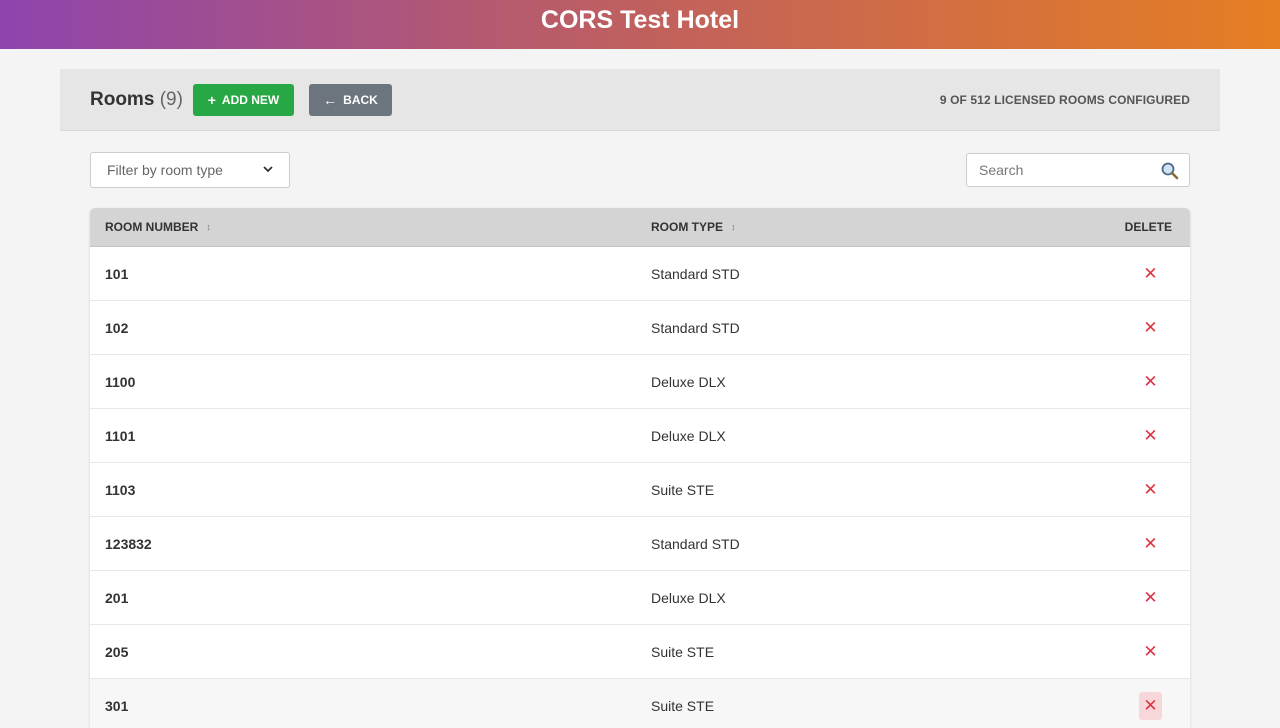 This screenshot has height=728, width=1280. What do you see at coordinates (152, 227) in the screenshot?
I see `room-number-header-label: ROOM NUMBER` at bounding box center [152, 227].